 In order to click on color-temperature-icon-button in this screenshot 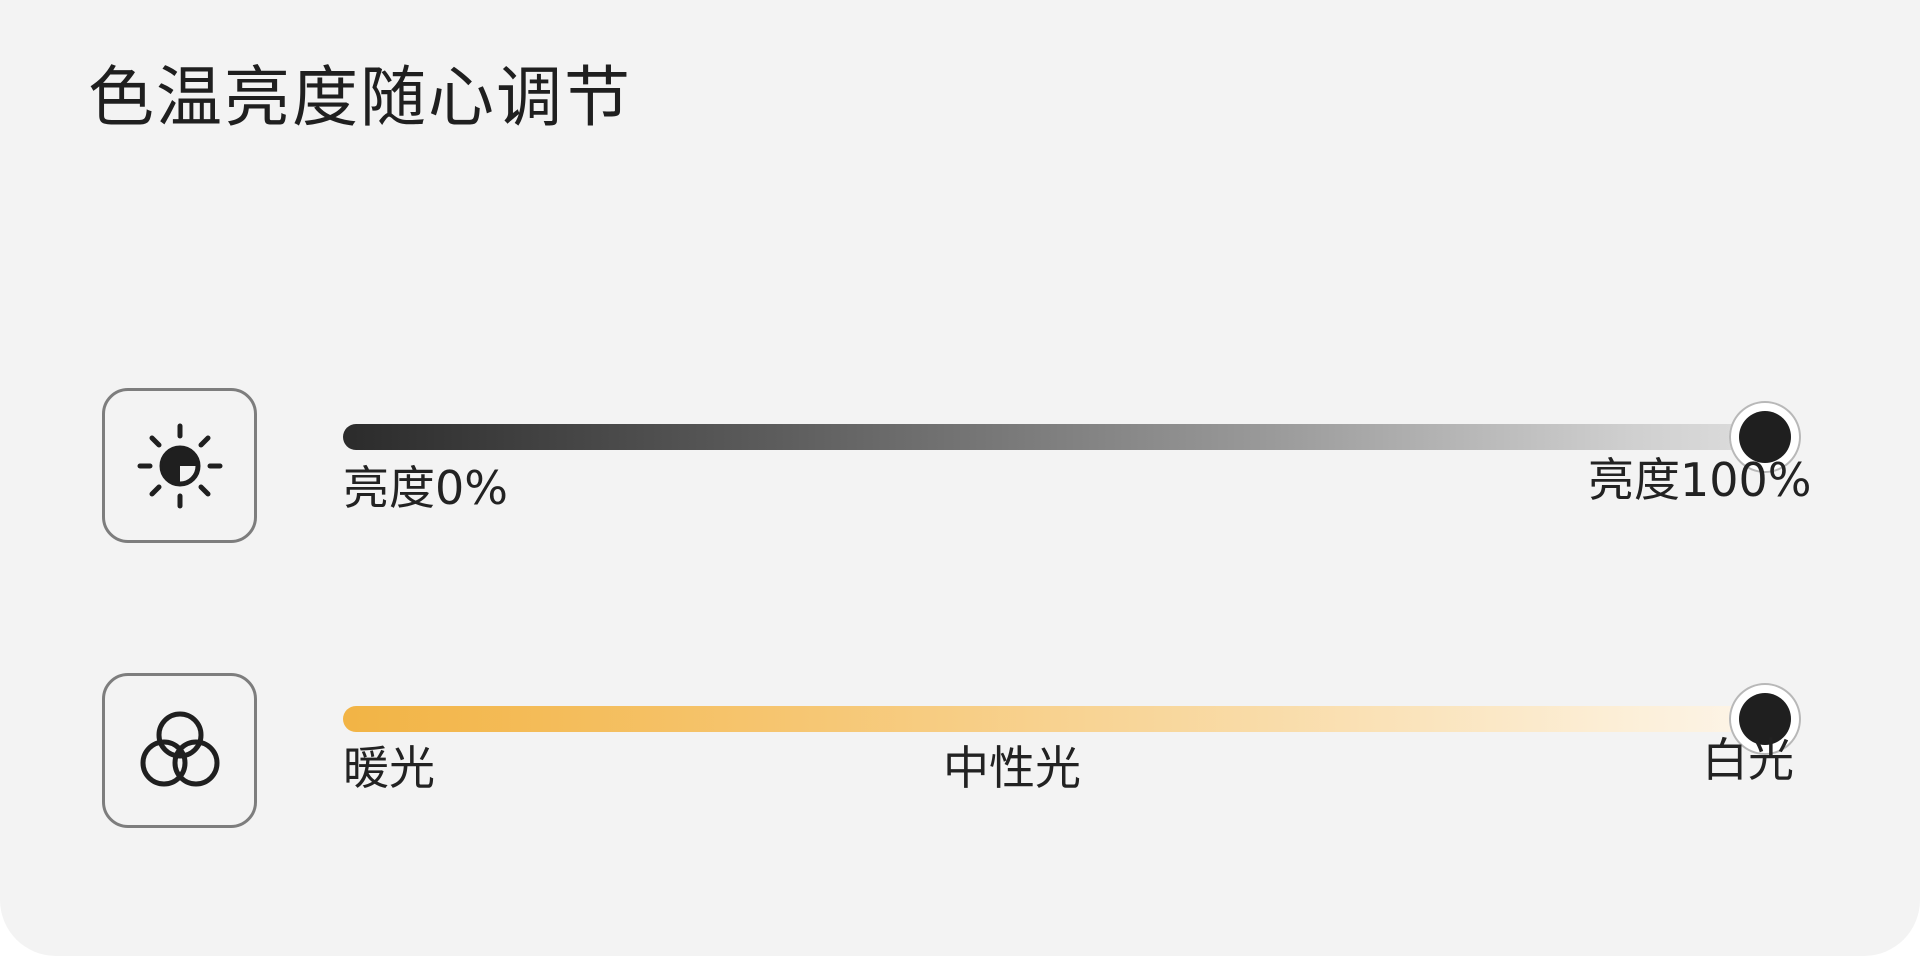, I will do `click(179, 750)`.